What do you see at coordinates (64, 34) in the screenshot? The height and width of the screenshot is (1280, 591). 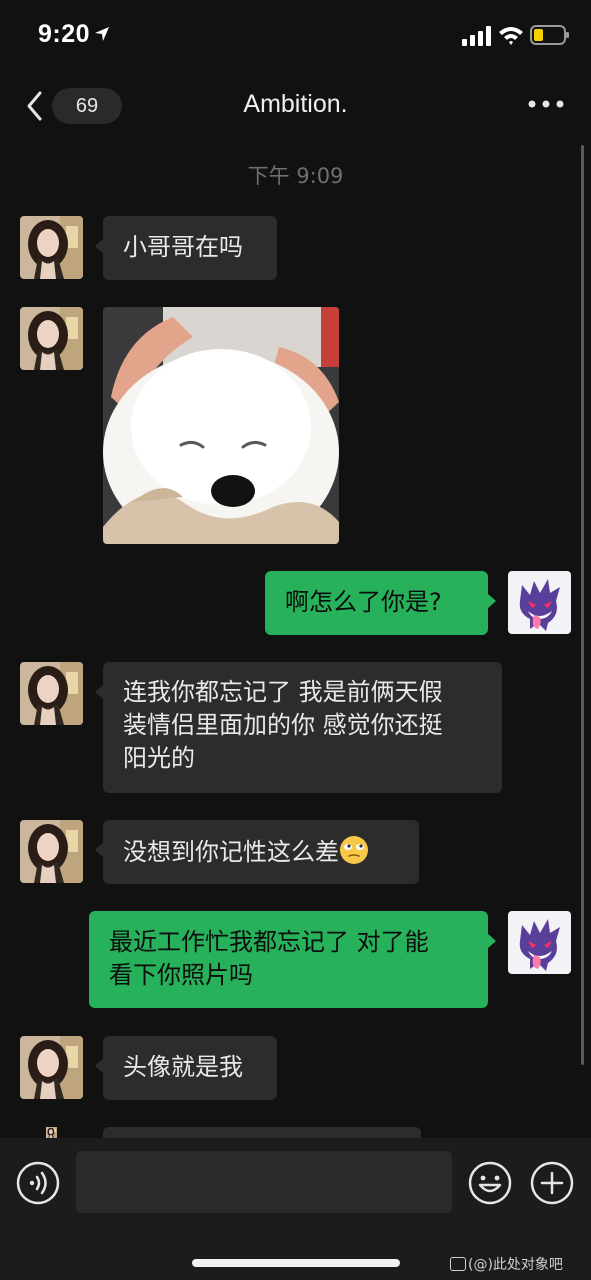 I see `status-time: 9:20` at bounding box center [64, 34].